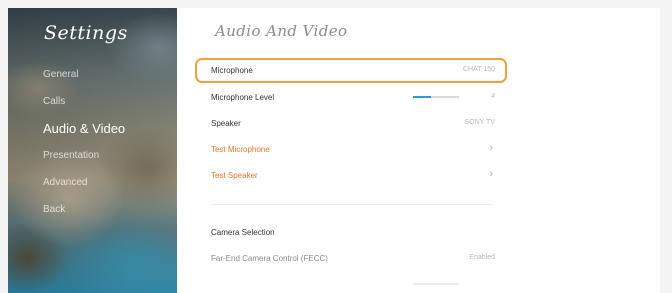 This screenshot has width=672, height=293. Describe the element at coordinates (351, 282) in the screenshot. I see `partially-hidden-row` at that location.